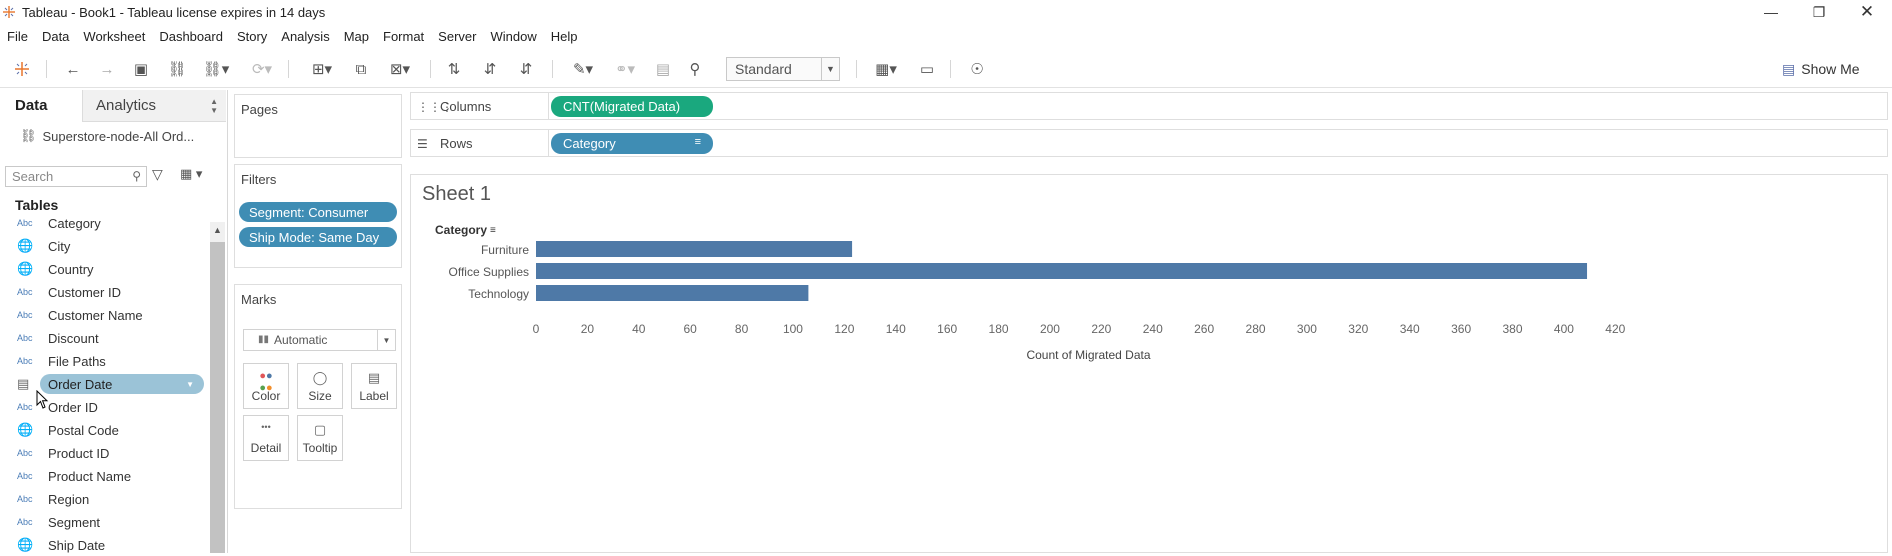 Image resolution: width=1892 pixels, height=556 pixels. Describe the element at coordinates (1771, 12) in the screenshot. I see `minimize-icon: —` at that location.